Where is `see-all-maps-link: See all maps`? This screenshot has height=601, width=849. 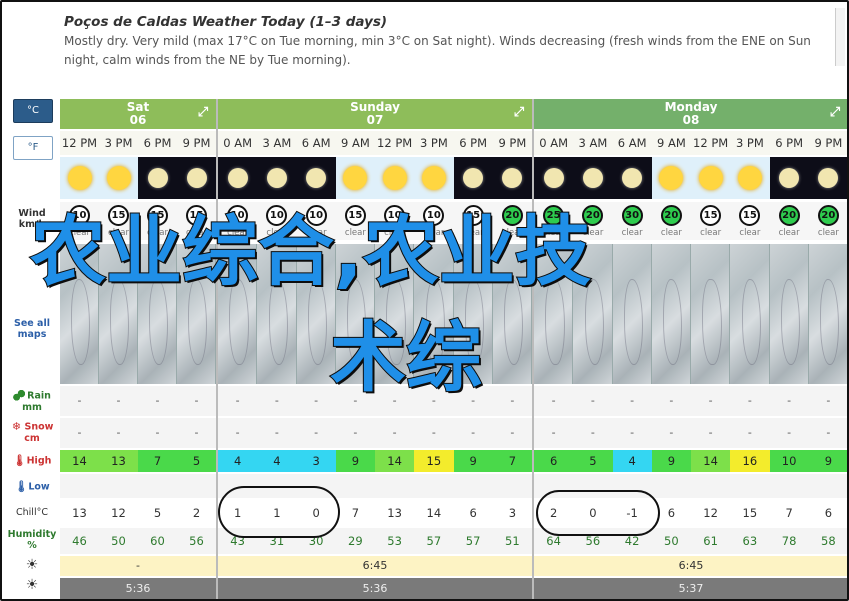
see-all-maps-link: See all maps is located at coordinates (32, 329).